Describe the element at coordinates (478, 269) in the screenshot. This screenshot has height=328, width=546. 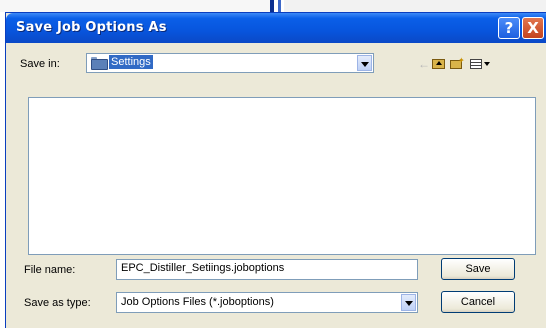
I see `save-button: Save` at that location.